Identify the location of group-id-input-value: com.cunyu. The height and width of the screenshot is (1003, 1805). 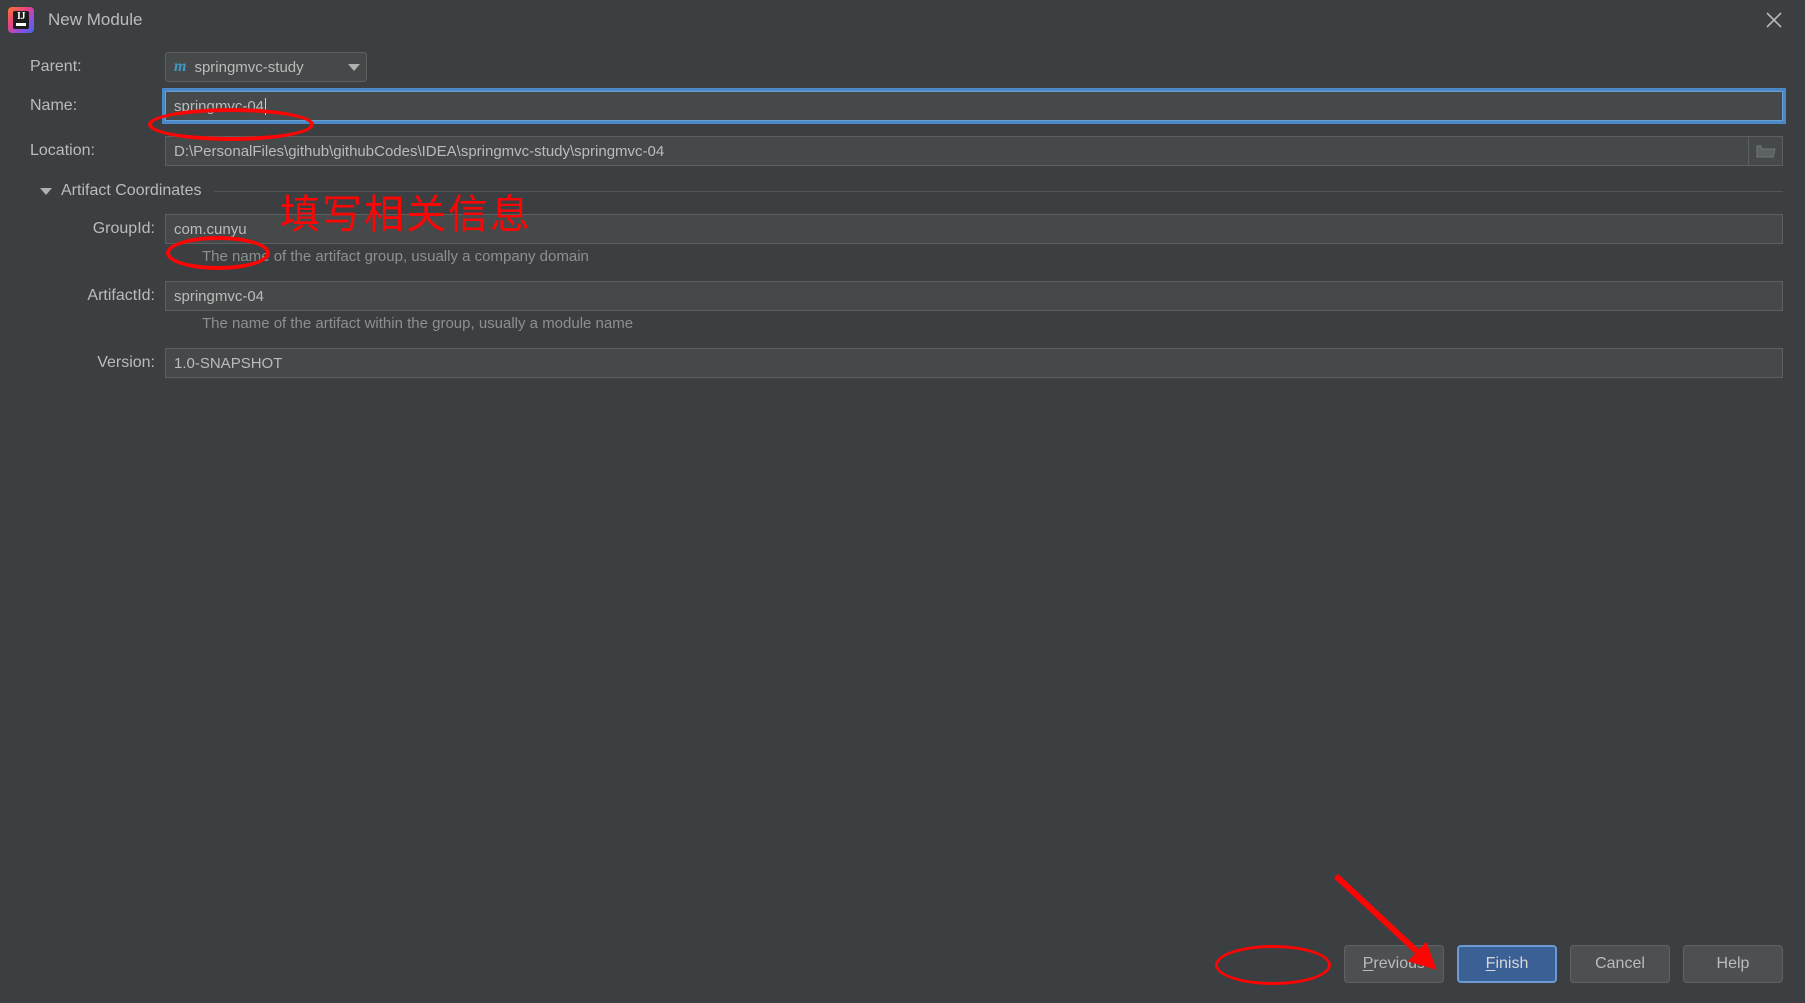
(210, 229).